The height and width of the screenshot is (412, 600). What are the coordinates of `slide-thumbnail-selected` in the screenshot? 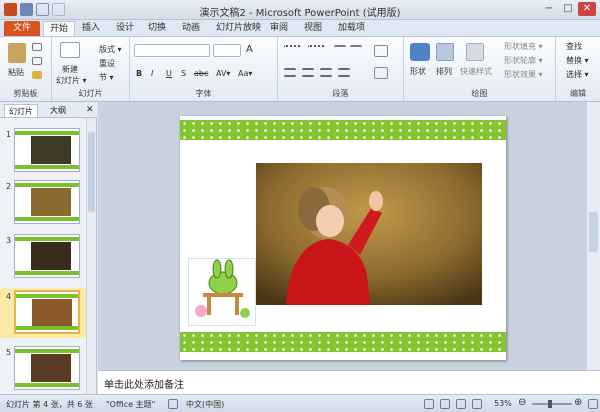 It's located at (47, 312).